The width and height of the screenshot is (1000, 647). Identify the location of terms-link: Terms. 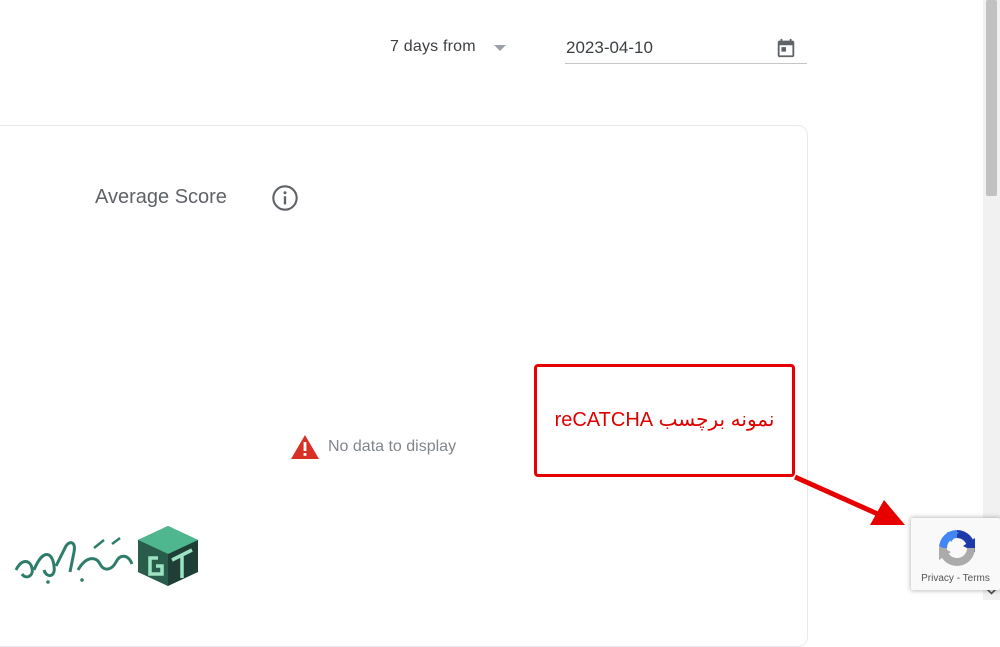
(976, 578).